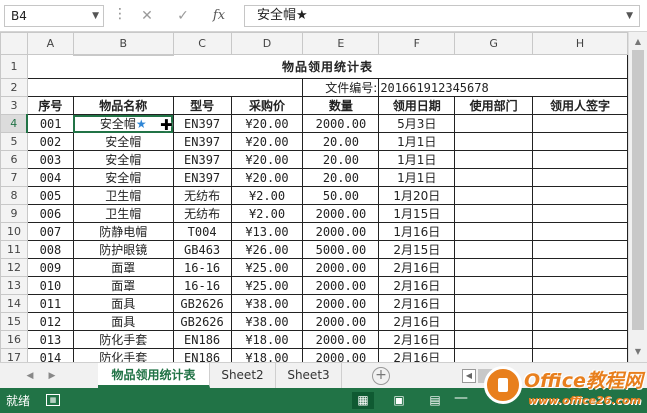  Describe the element at coordinates (50, 355) in the screenshot. I see `serial-cell: 014` at that location.